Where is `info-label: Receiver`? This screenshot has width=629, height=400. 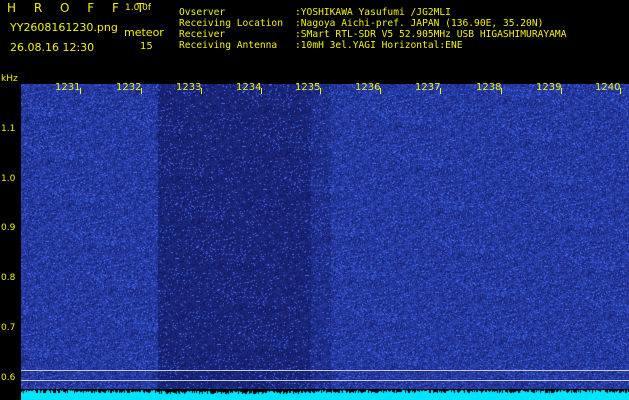 info-label: Receiver is located at coordinates (202, 34).